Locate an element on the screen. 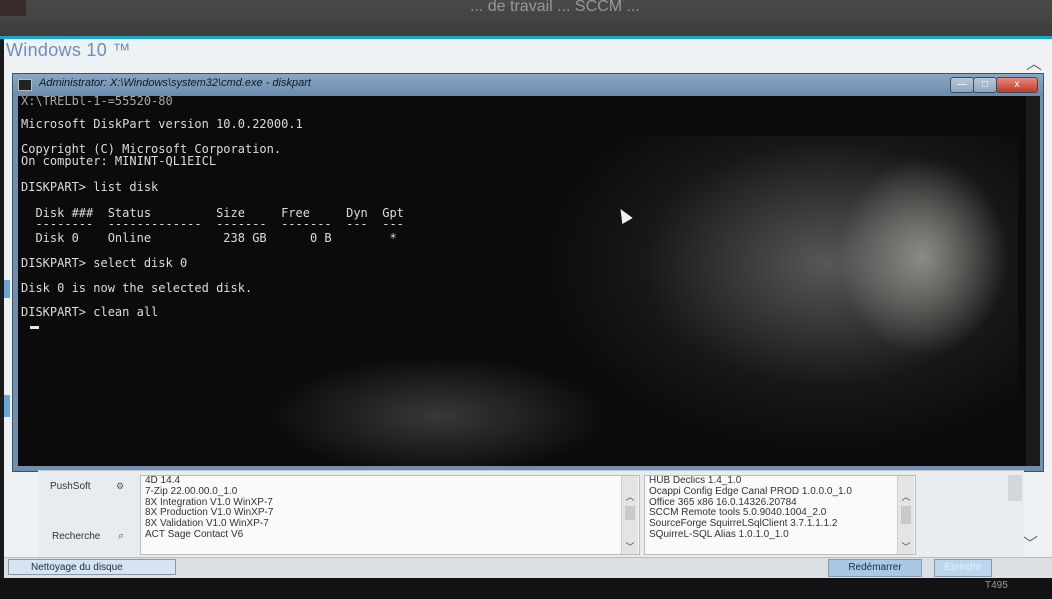 The height and width of the screenshot is (599, 1052). bottom-bezel is located at coordinates (526, 588).